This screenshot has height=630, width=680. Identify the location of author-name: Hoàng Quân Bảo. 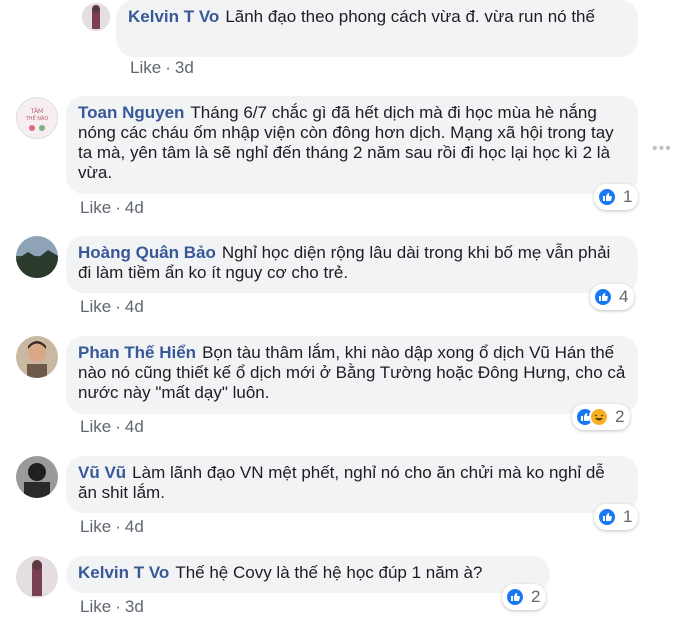
(147, 252).